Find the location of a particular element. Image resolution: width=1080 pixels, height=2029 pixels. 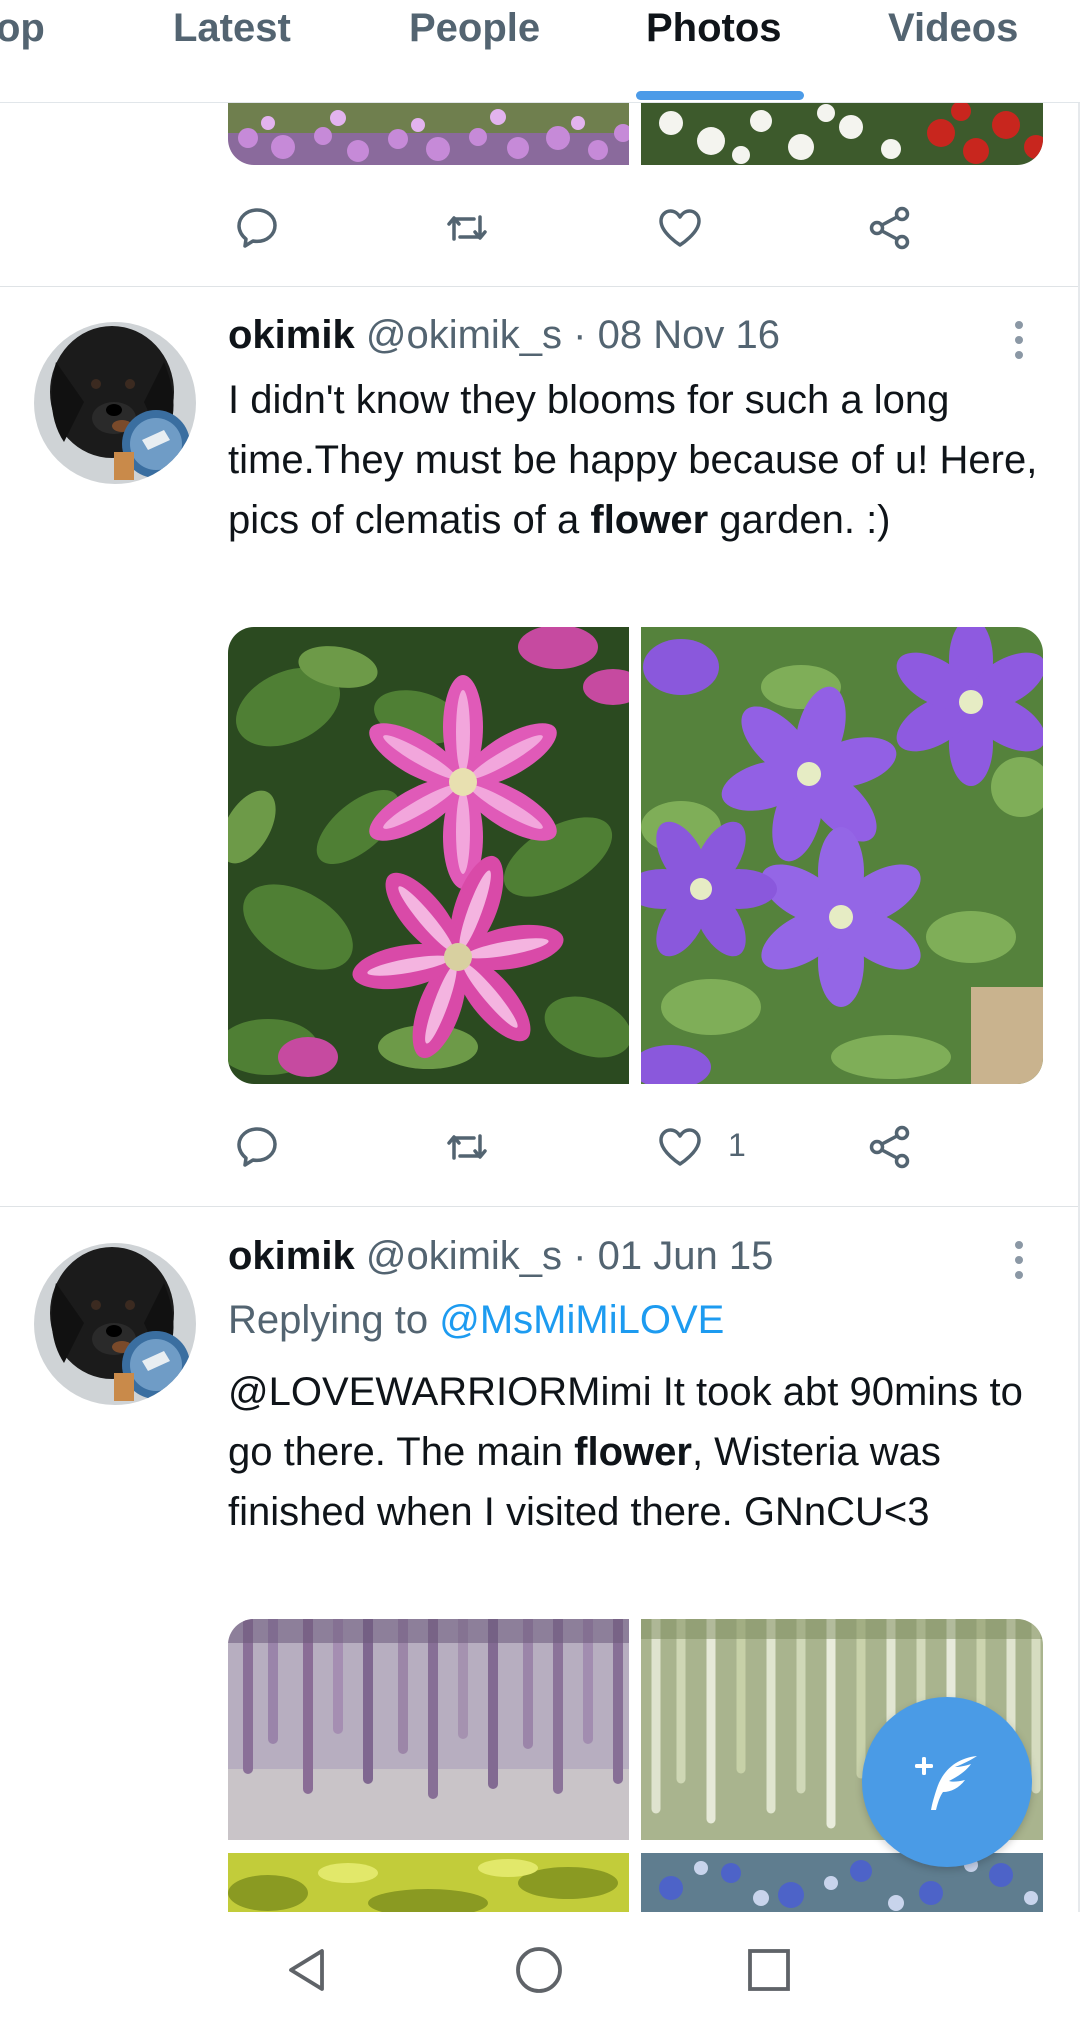

previous-photo-left is located at coordinates (428, 134).